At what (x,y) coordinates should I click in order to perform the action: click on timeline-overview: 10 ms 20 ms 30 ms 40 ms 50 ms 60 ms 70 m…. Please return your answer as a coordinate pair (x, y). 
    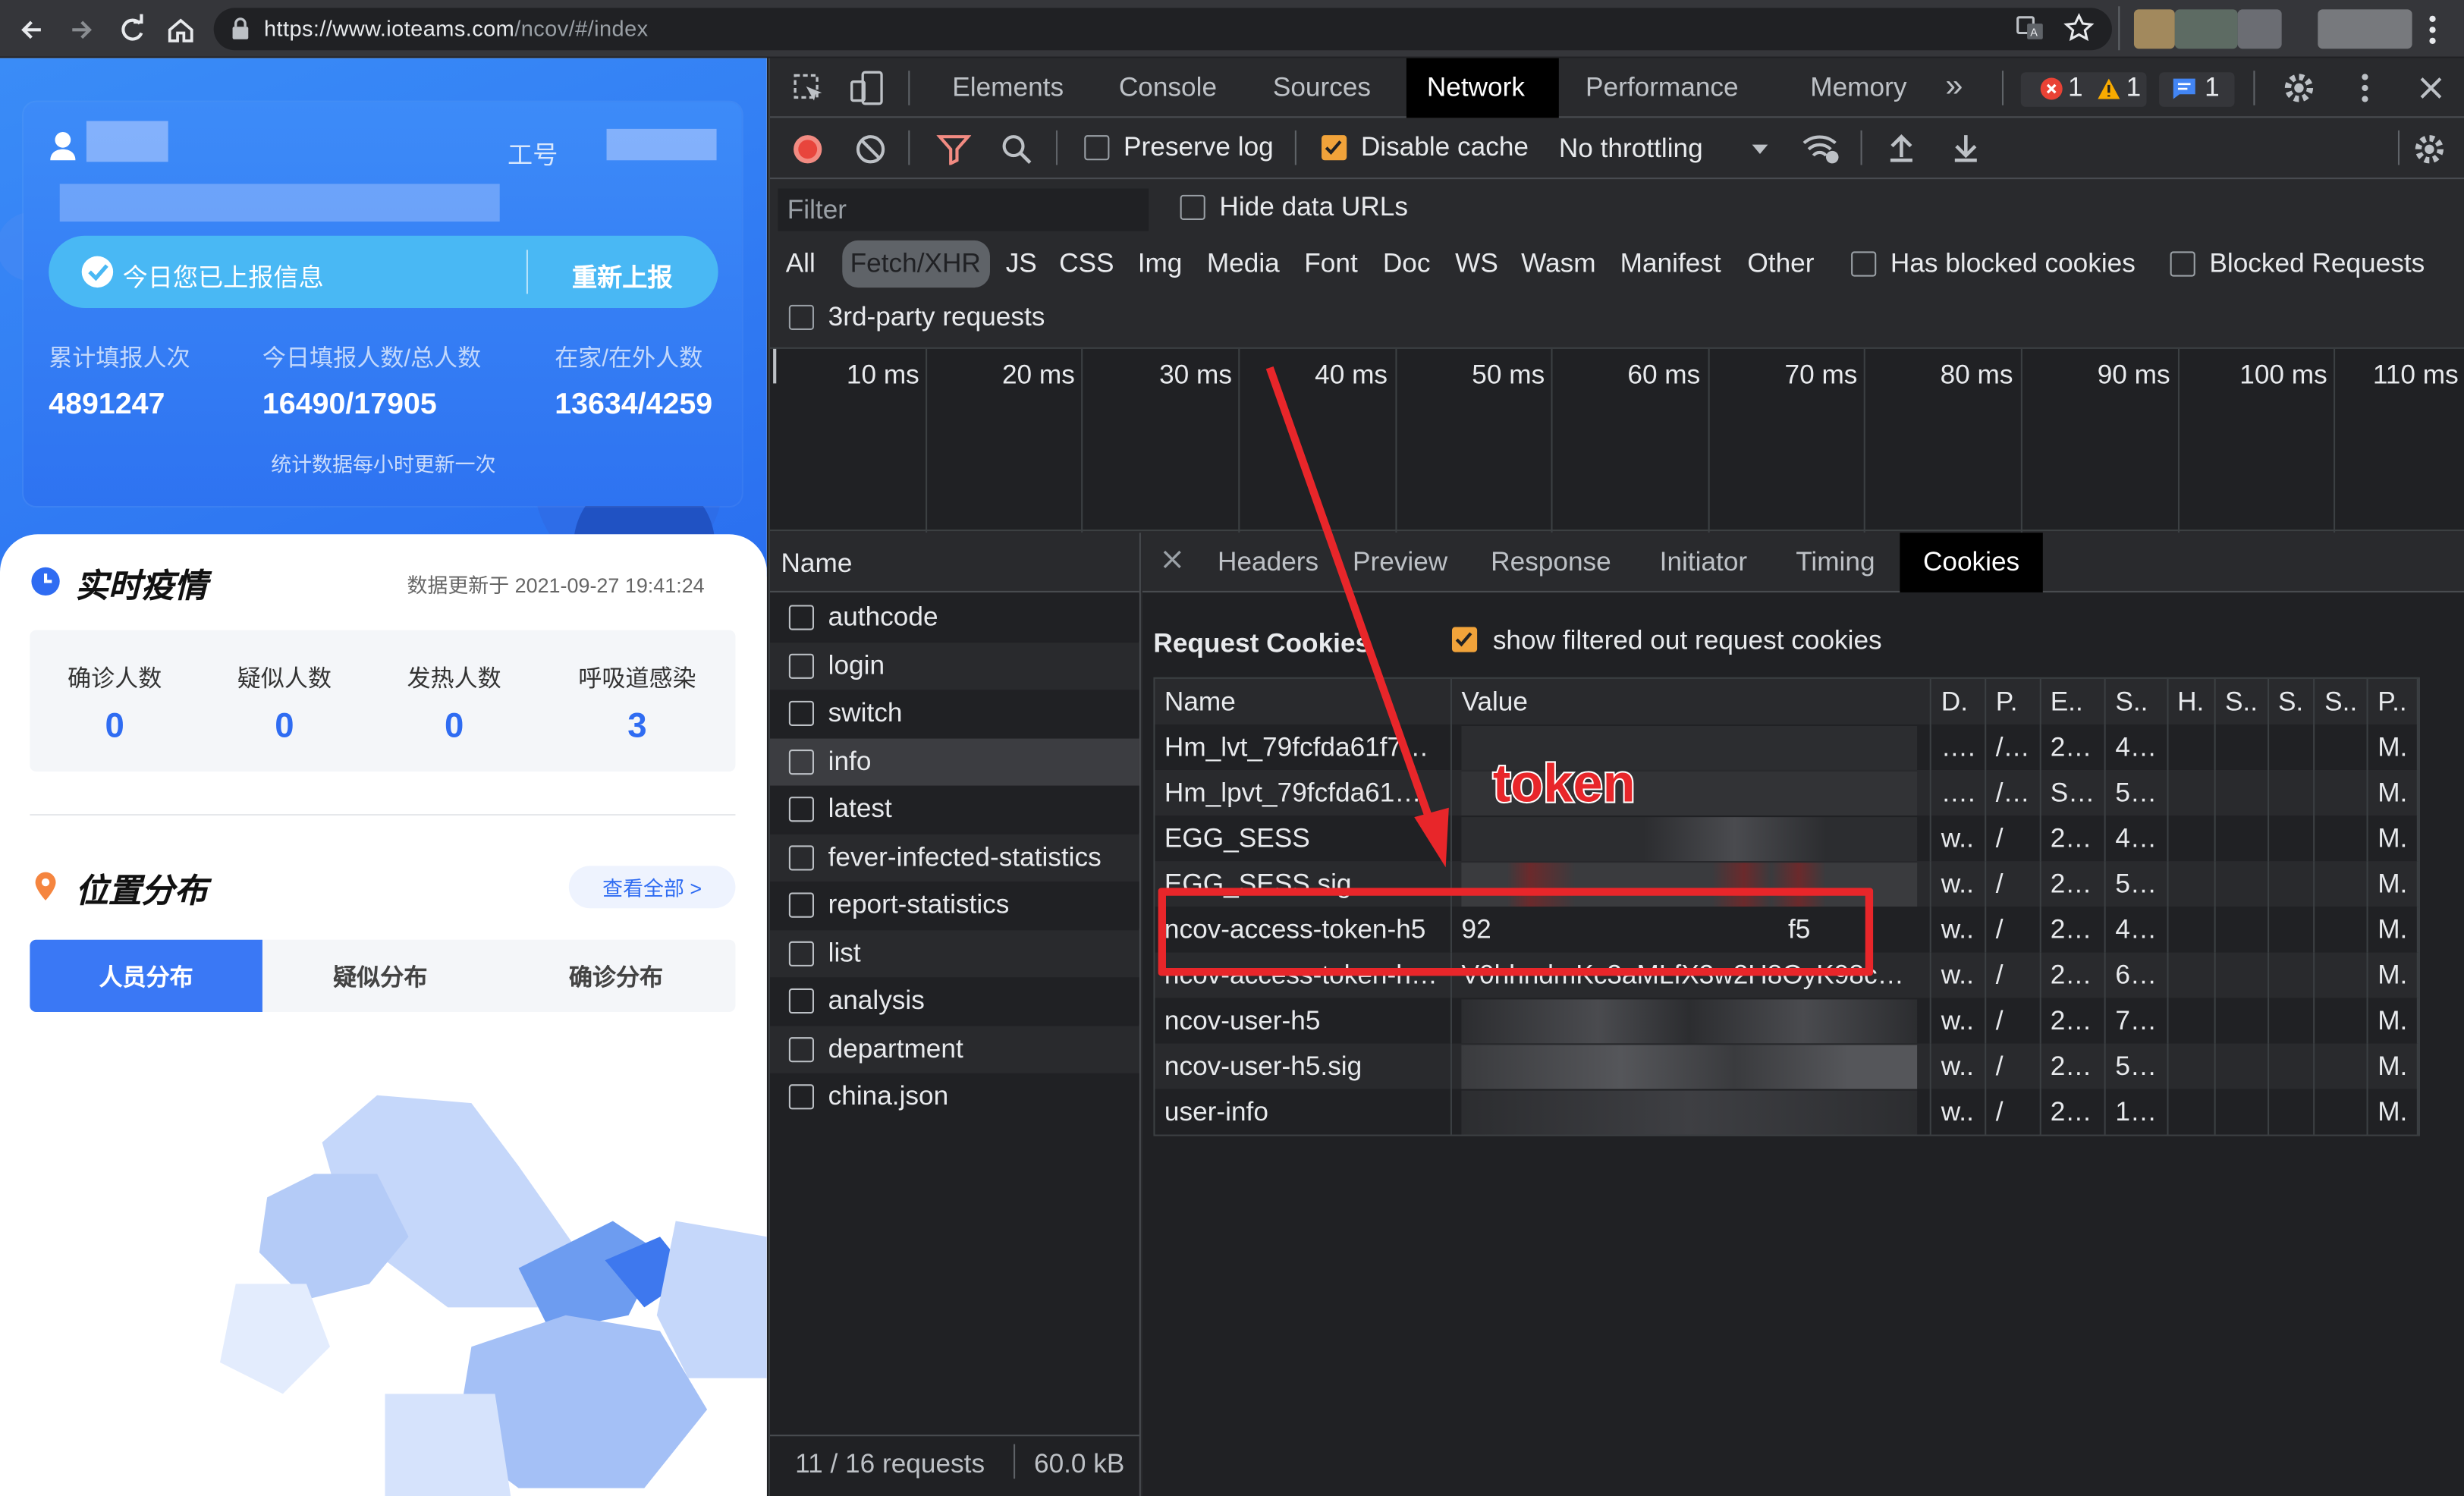
    Looking at the image, I should click on (1616, 440).